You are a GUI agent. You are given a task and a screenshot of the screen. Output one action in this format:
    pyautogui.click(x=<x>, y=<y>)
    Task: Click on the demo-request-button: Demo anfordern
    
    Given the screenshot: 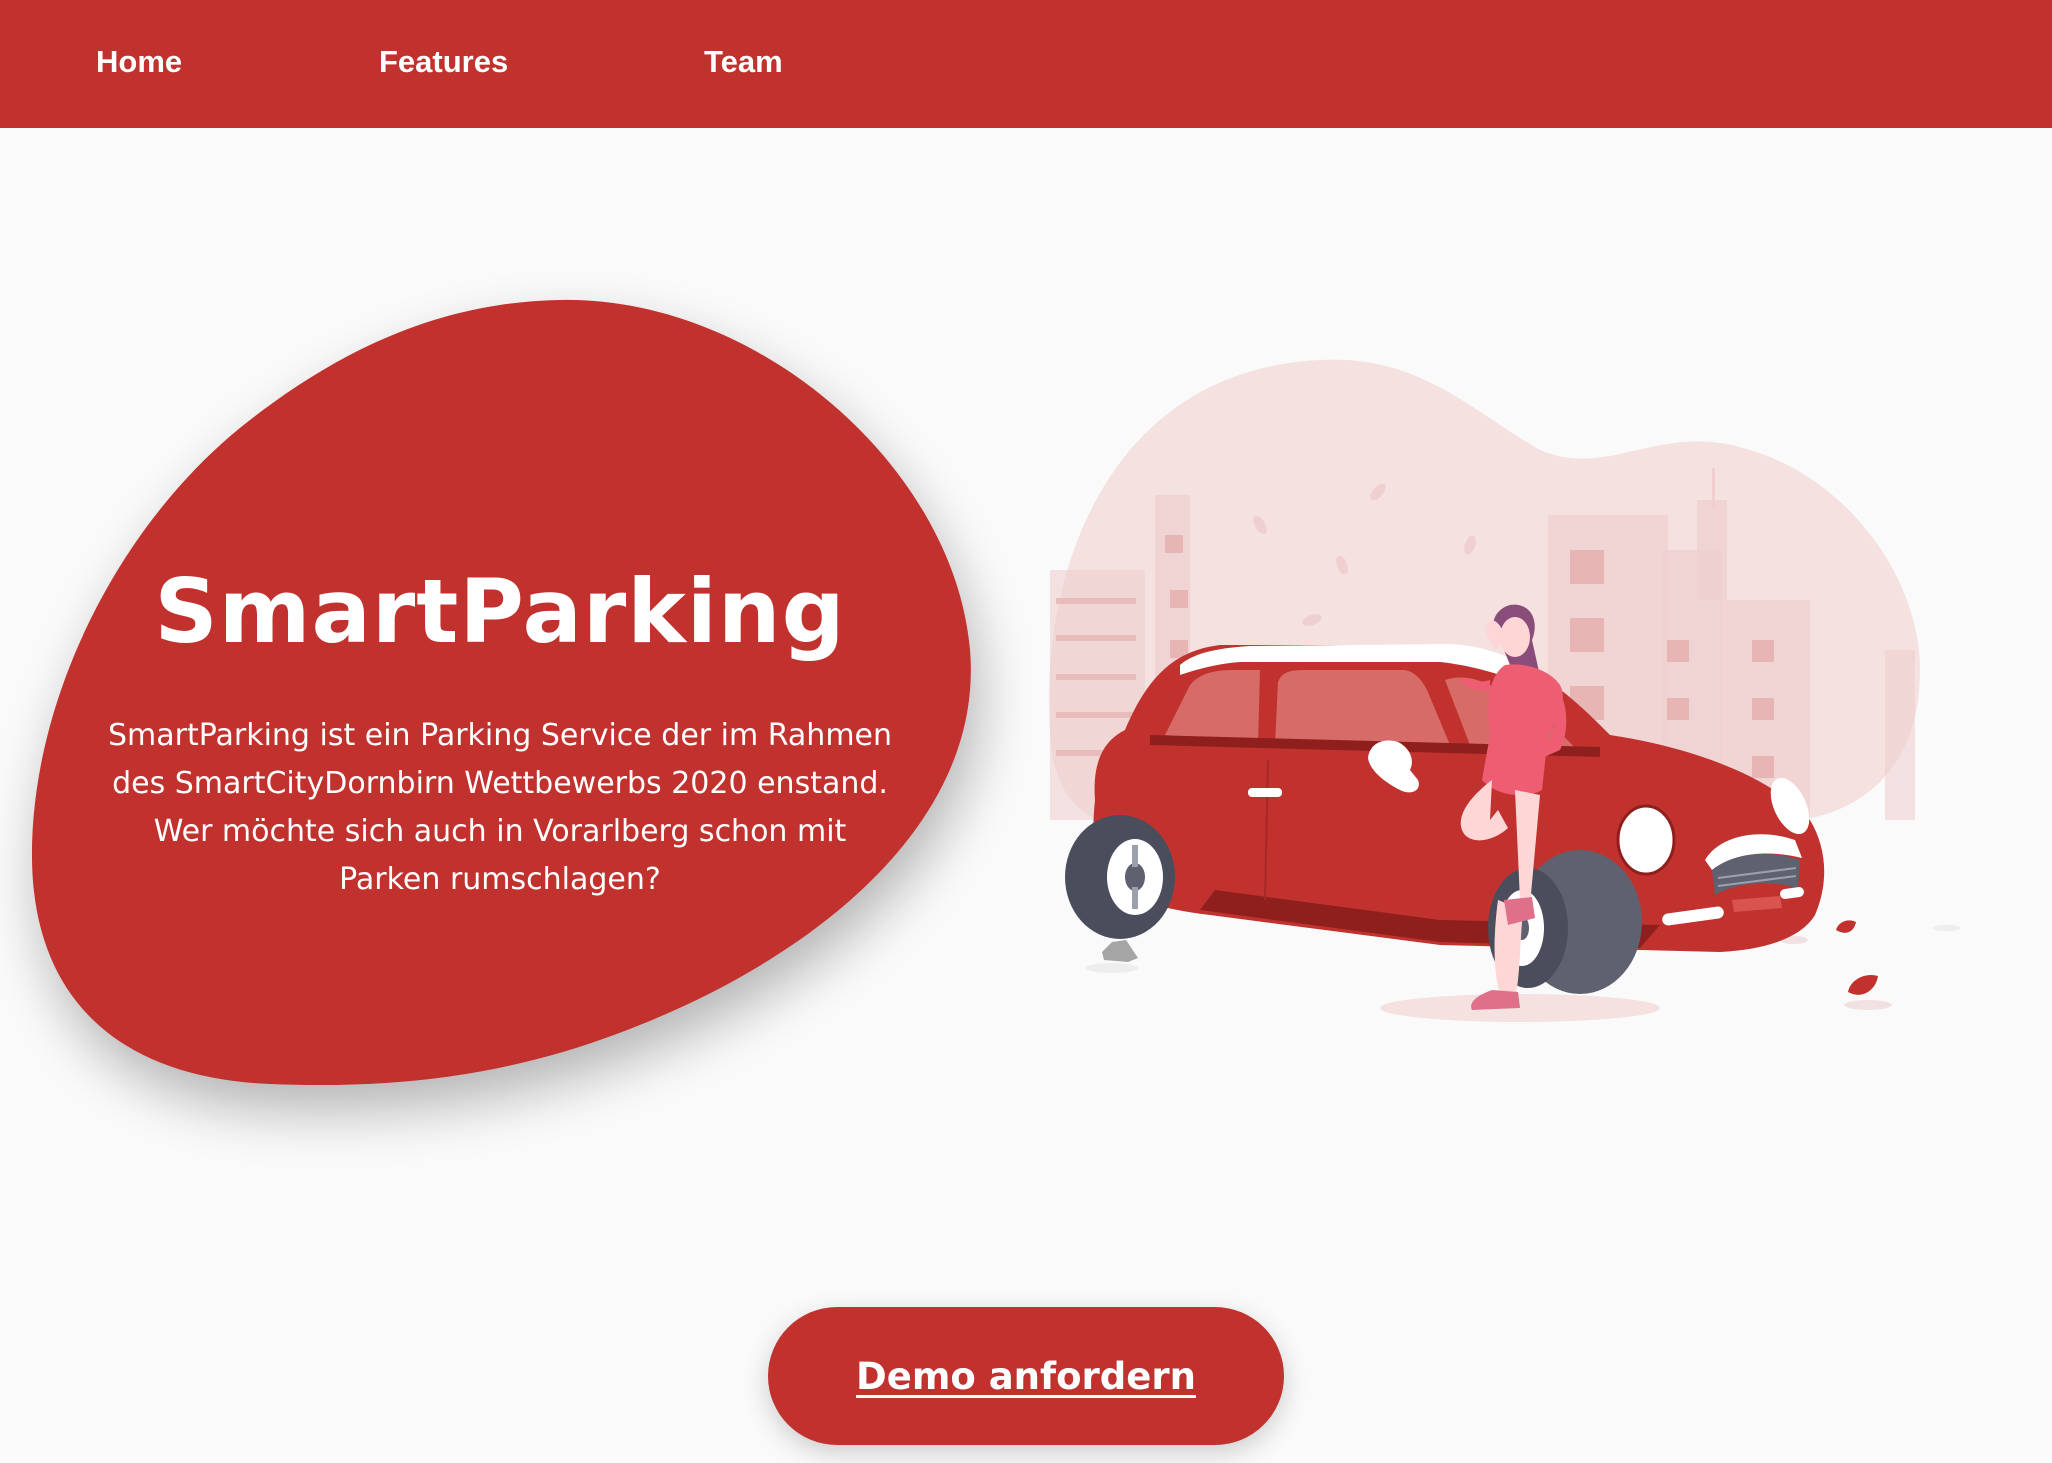 What is the action you would take?
    pyautogui.click(x=1026, y=1376)
    